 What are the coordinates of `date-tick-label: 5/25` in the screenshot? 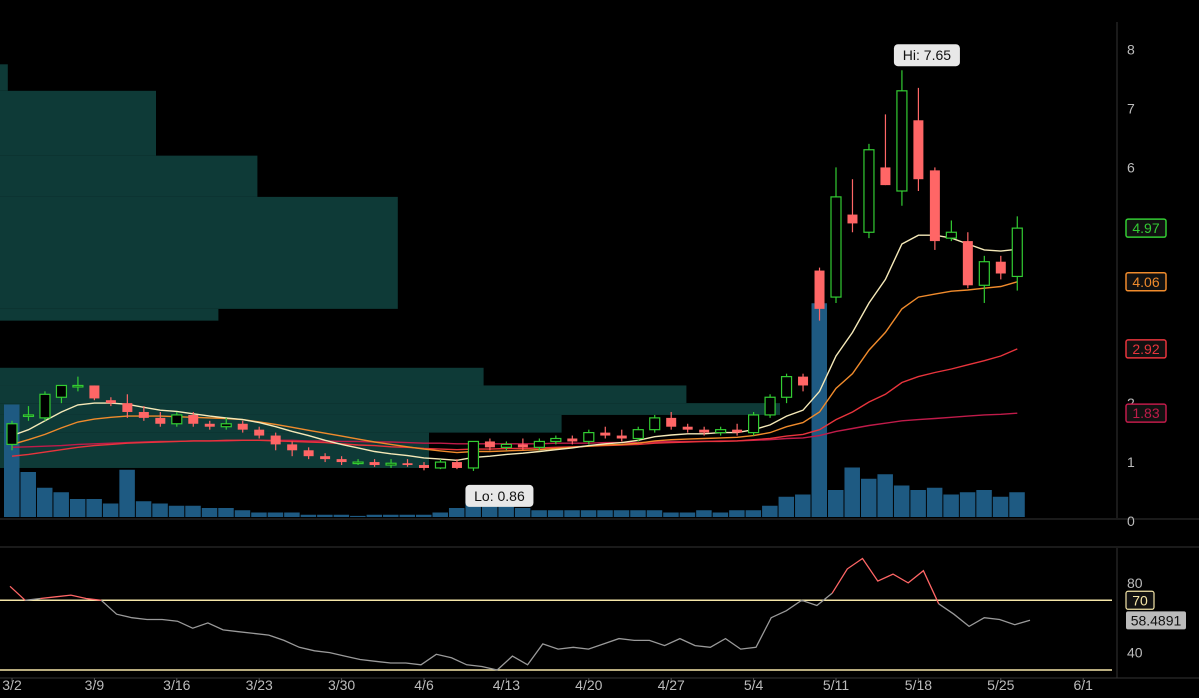 It's located at (1000, 685).